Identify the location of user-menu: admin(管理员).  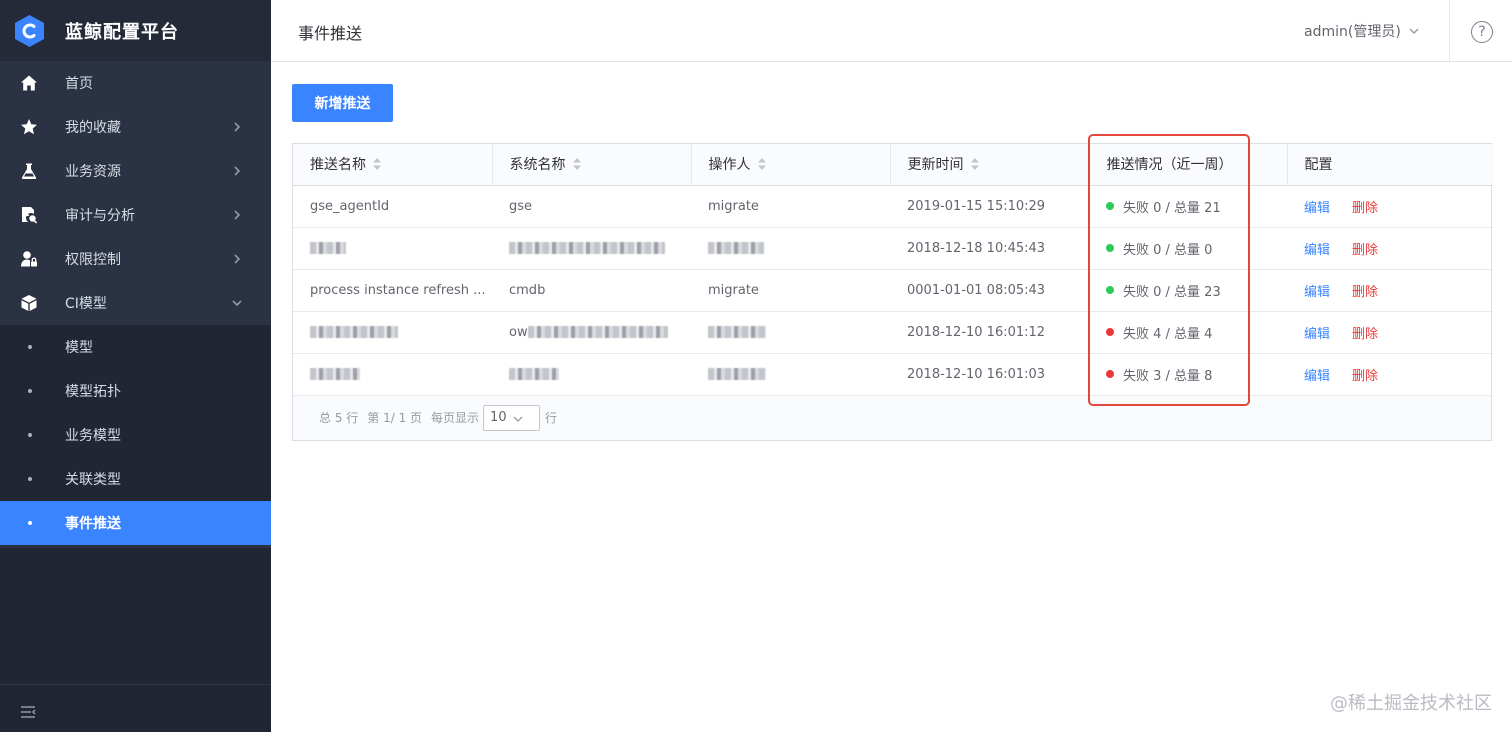
(1362, 31).